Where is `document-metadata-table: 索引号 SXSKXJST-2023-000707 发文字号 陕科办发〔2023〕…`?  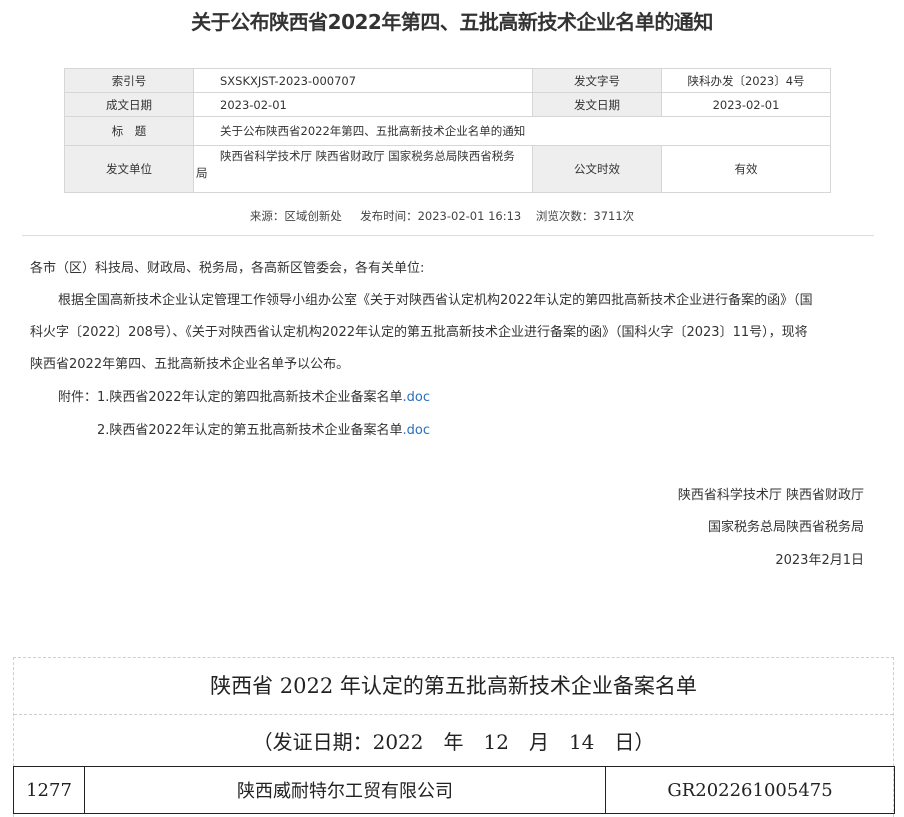
document-metadata-table: 索引号 SXSKXJST-2023-000707 发文字号 陕科办发〔2023〕… is located at coordinates (447, 130).